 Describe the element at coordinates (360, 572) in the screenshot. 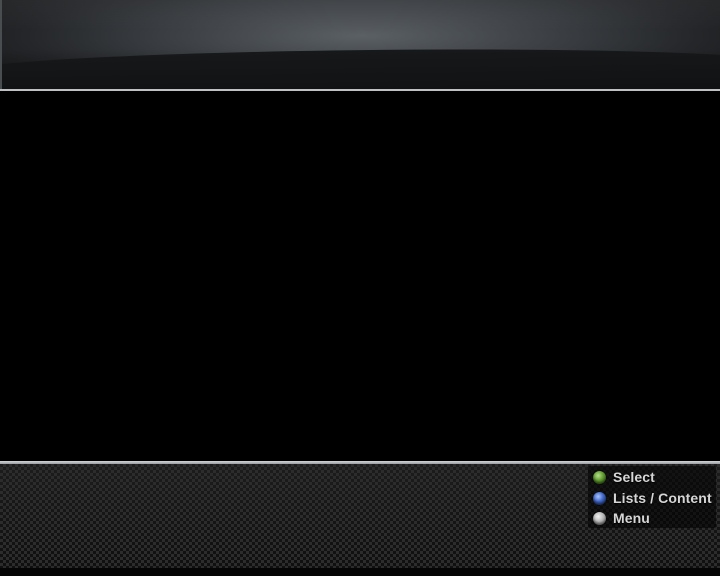

I see `footer-edge` at that location.